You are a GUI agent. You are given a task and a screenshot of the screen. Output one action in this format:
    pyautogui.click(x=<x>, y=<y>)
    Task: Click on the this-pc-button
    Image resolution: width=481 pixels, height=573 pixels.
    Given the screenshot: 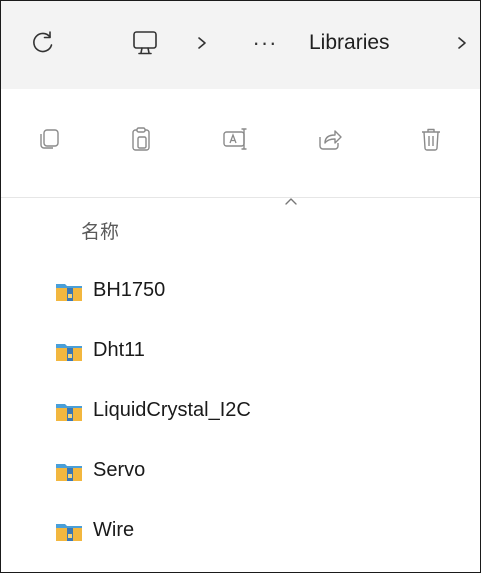 What is the action you would take?
    pyautogui.click(x=145, y=43)
    